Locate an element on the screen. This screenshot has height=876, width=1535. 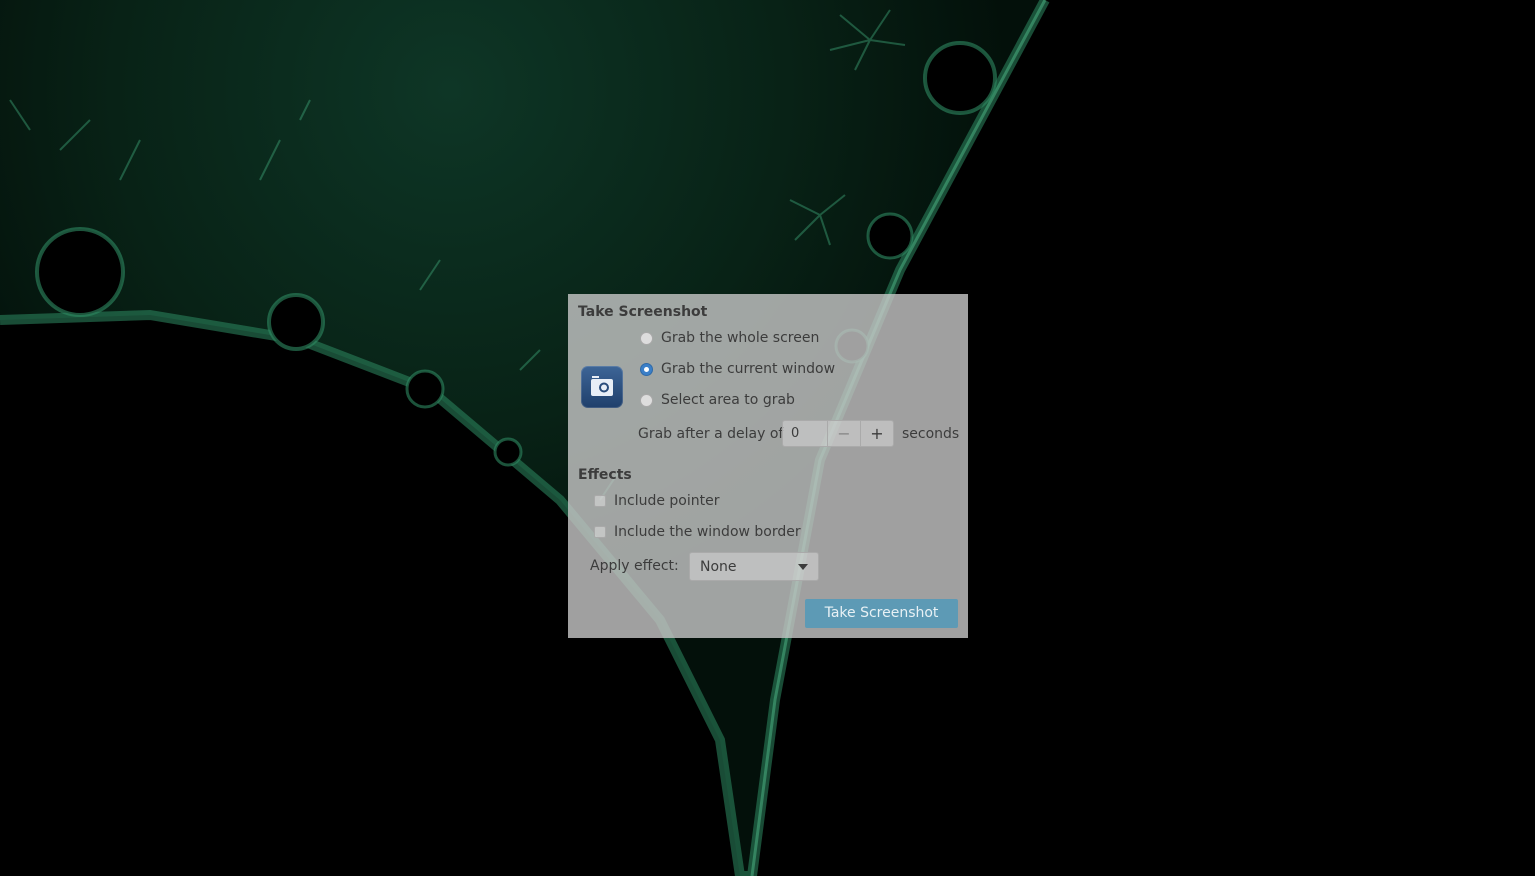
chevron-down-icon is located at coordinates (803, 567).